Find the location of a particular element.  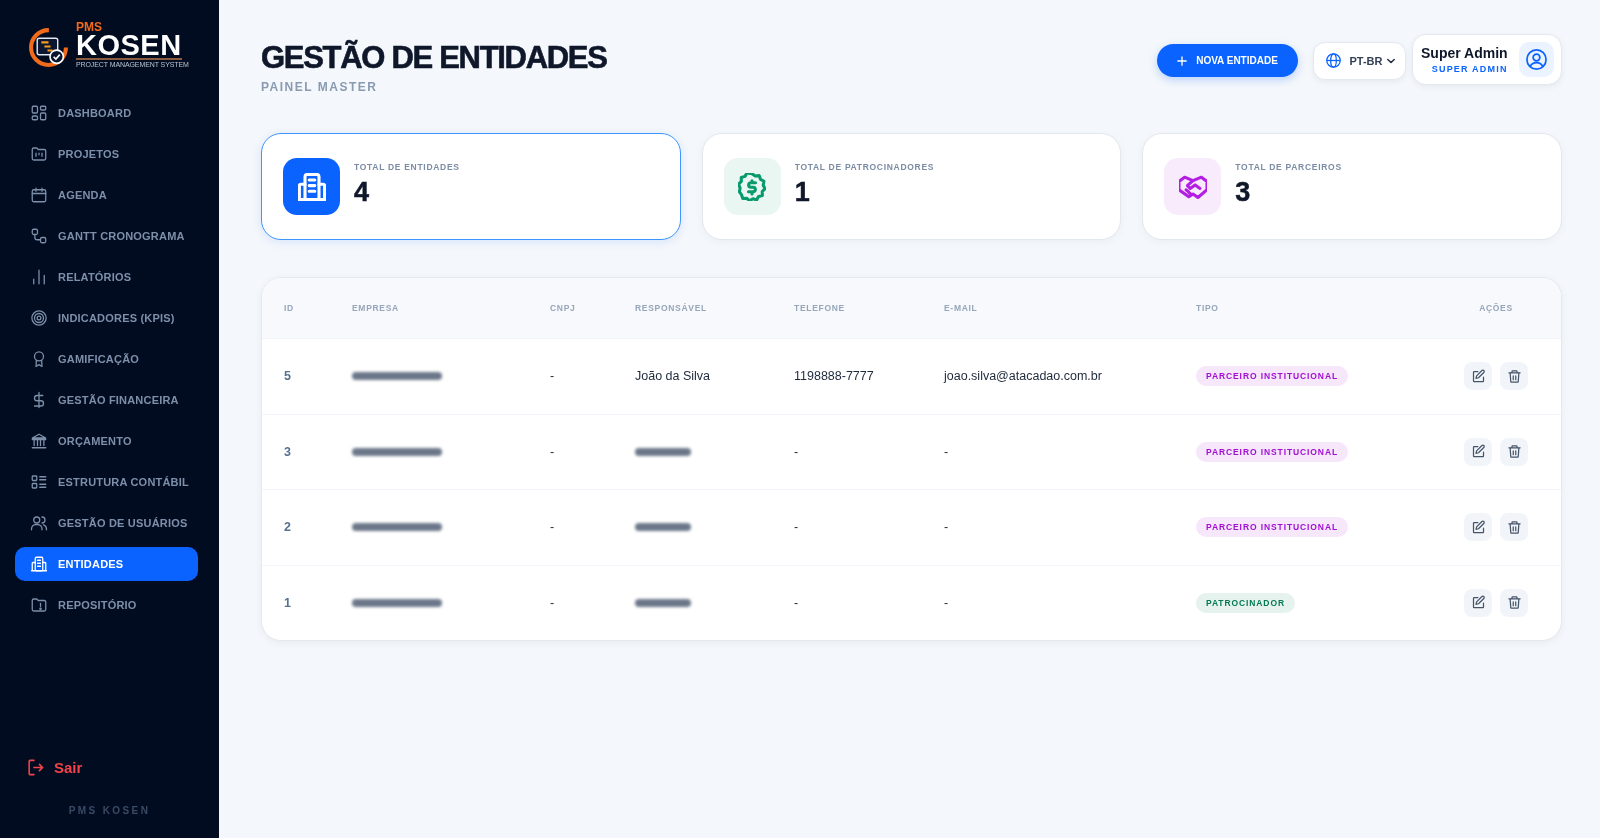

nav-item: GESTÃO DE USUÁRIOS is located at coordinates (106, 523).